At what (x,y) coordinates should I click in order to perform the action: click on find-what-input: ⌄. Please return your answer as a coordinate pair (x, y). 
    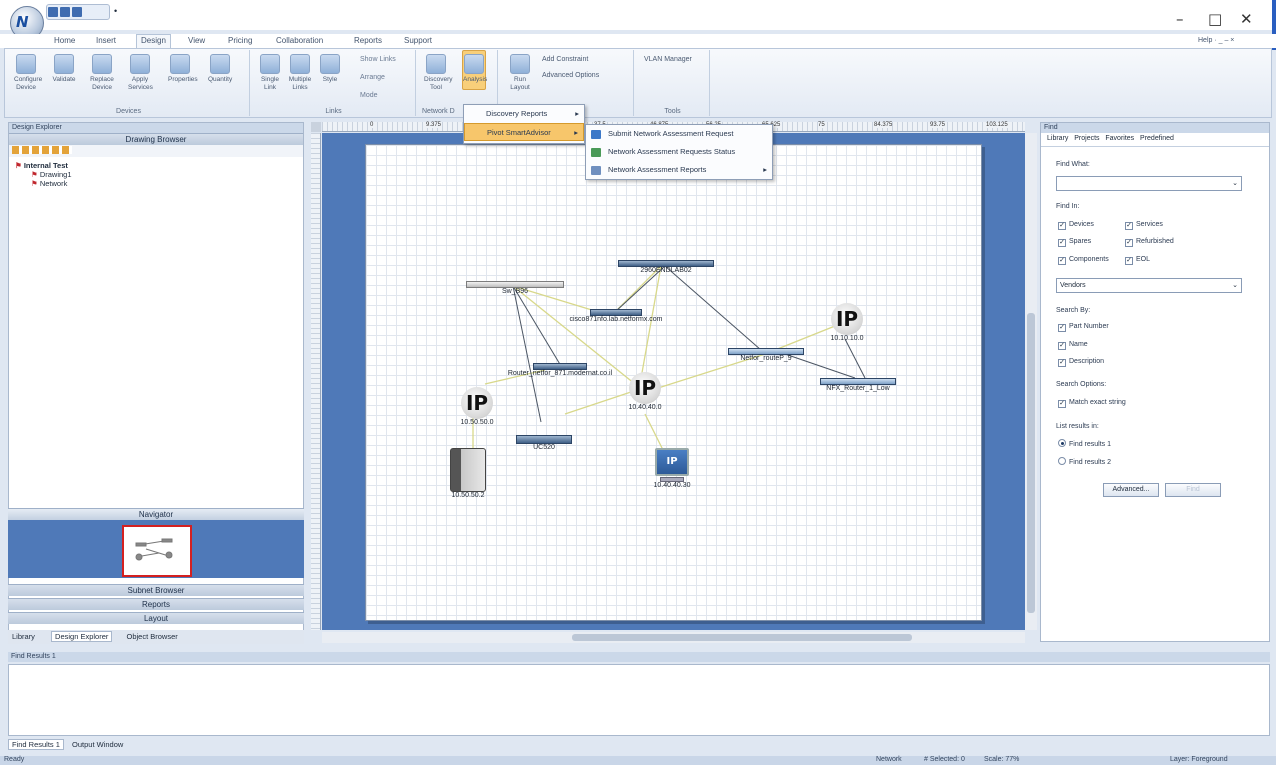
    Looking at the image, I should click on (1149, 183).